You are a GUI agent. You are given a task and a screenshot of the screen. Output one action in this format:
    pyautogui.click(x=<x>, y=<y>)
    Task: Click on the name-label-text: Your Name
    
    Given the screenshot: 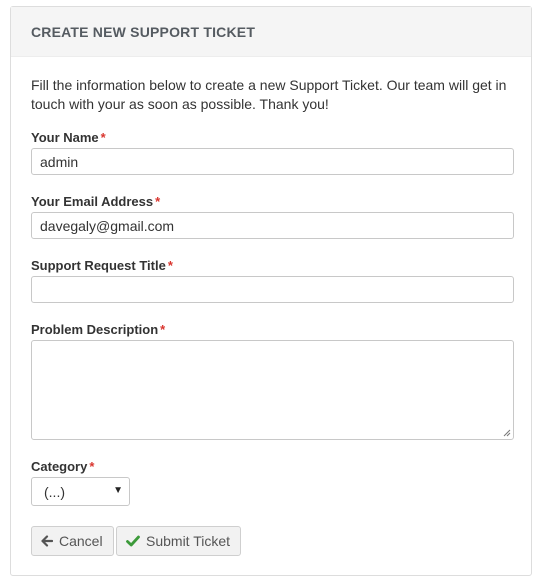 What is the action you would take?
    pyautogui.click(x=65, y=137)
    